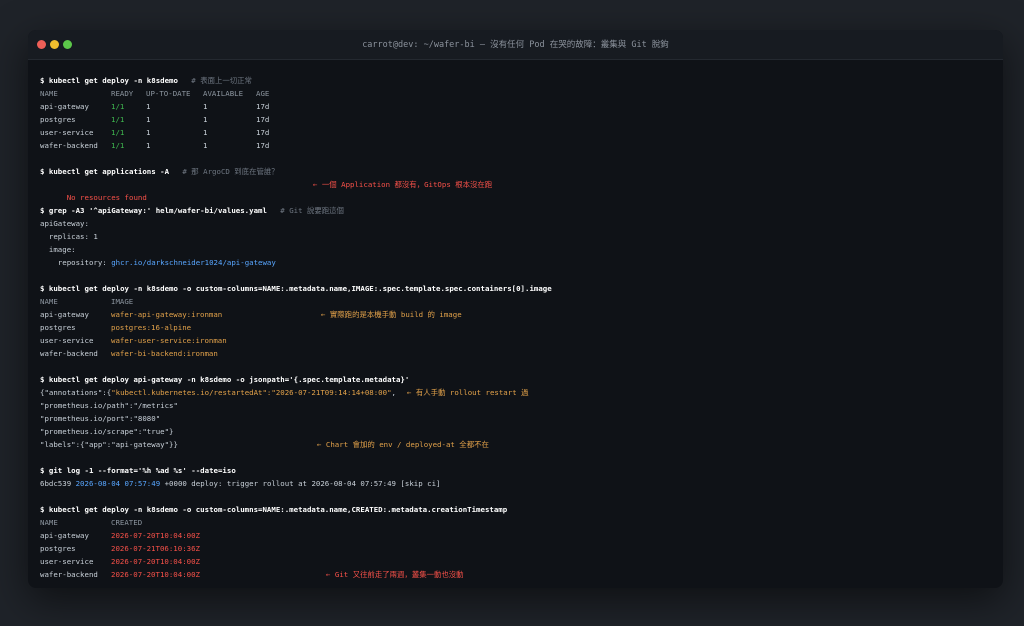  What do you see at coordinates (515, 535) in the screenshot?
I see `table-row: api-gateway 2026-07-20T10:04:00Z` at bounding box center [515, 535].